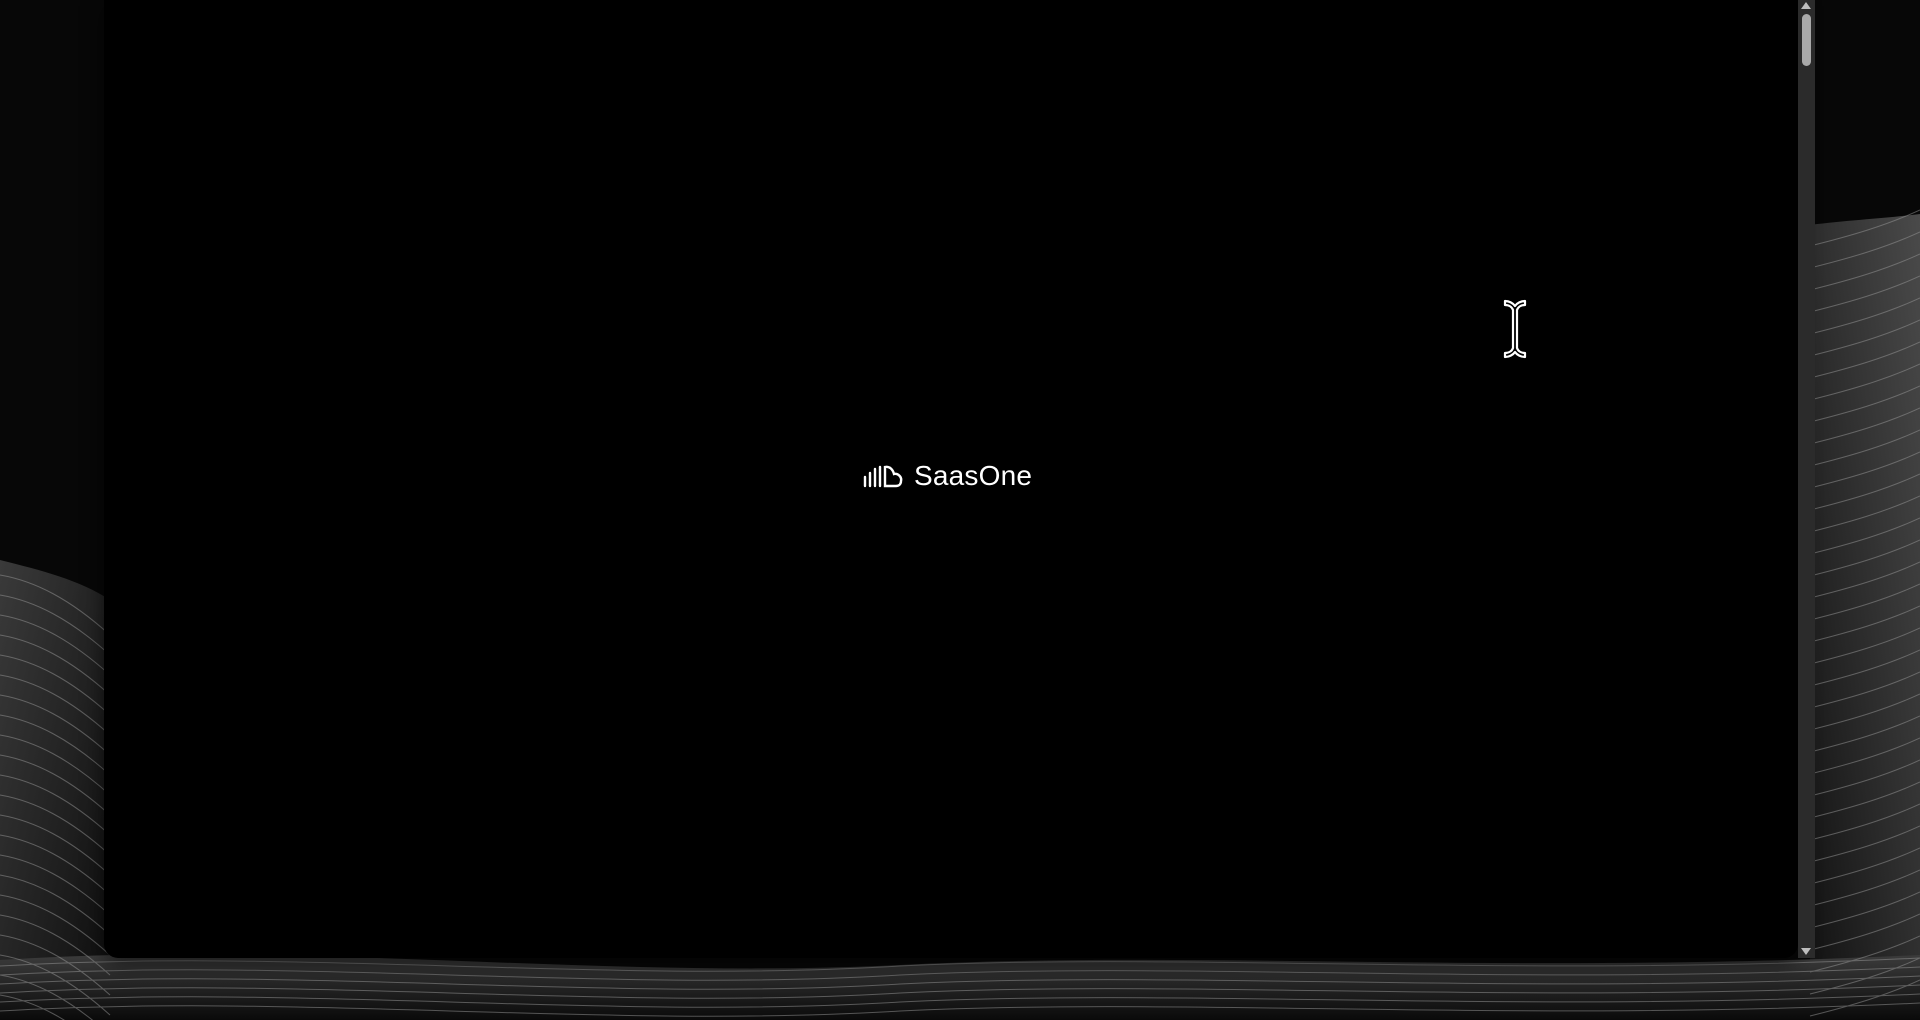  Describe the element at coordinates (1806, 5) in the screenshot. I see `scroll-up-arrow-icon` at that location.